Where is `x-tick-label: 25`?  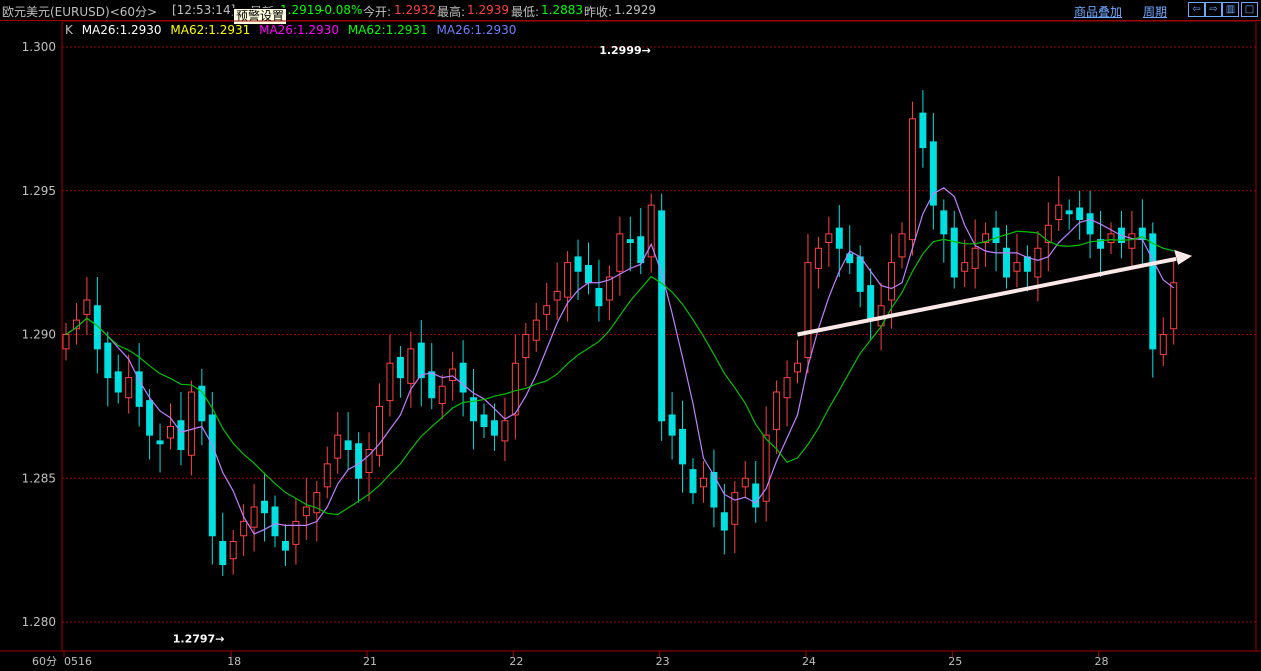
x-tick-label: 25 is located at coordinates (955, 661).